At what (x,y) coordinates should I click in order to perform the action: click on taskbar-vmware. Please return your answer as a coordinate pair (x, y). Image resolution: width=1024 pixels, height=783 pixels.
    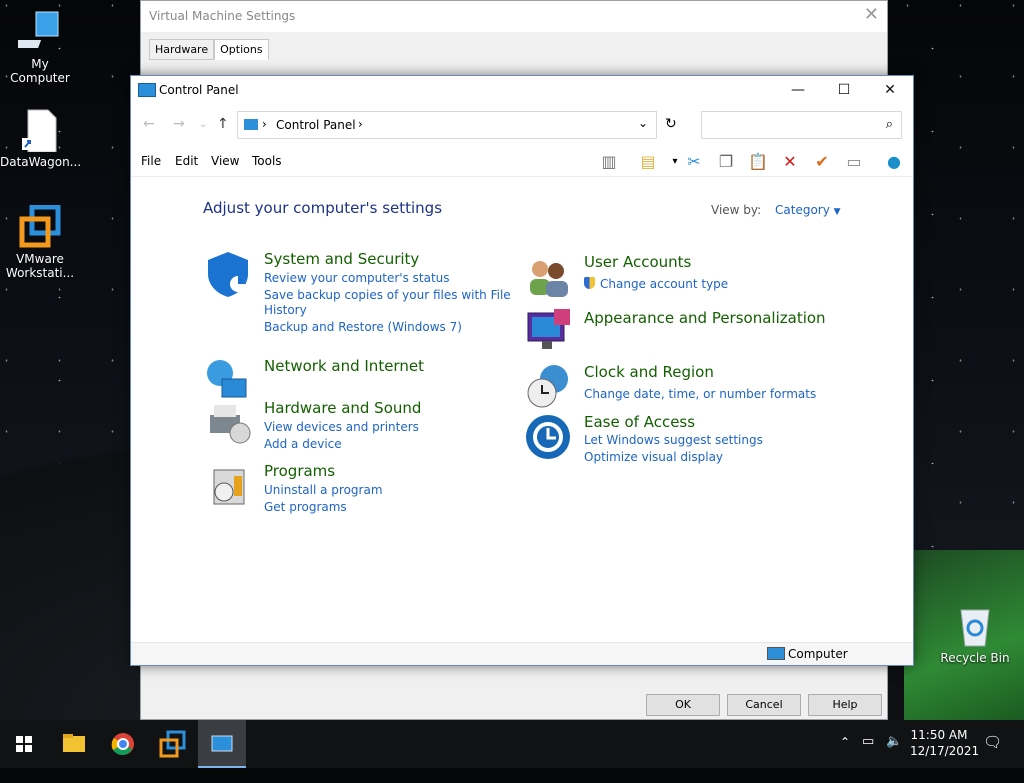
    Looking at the image, I should click on (172, 744).